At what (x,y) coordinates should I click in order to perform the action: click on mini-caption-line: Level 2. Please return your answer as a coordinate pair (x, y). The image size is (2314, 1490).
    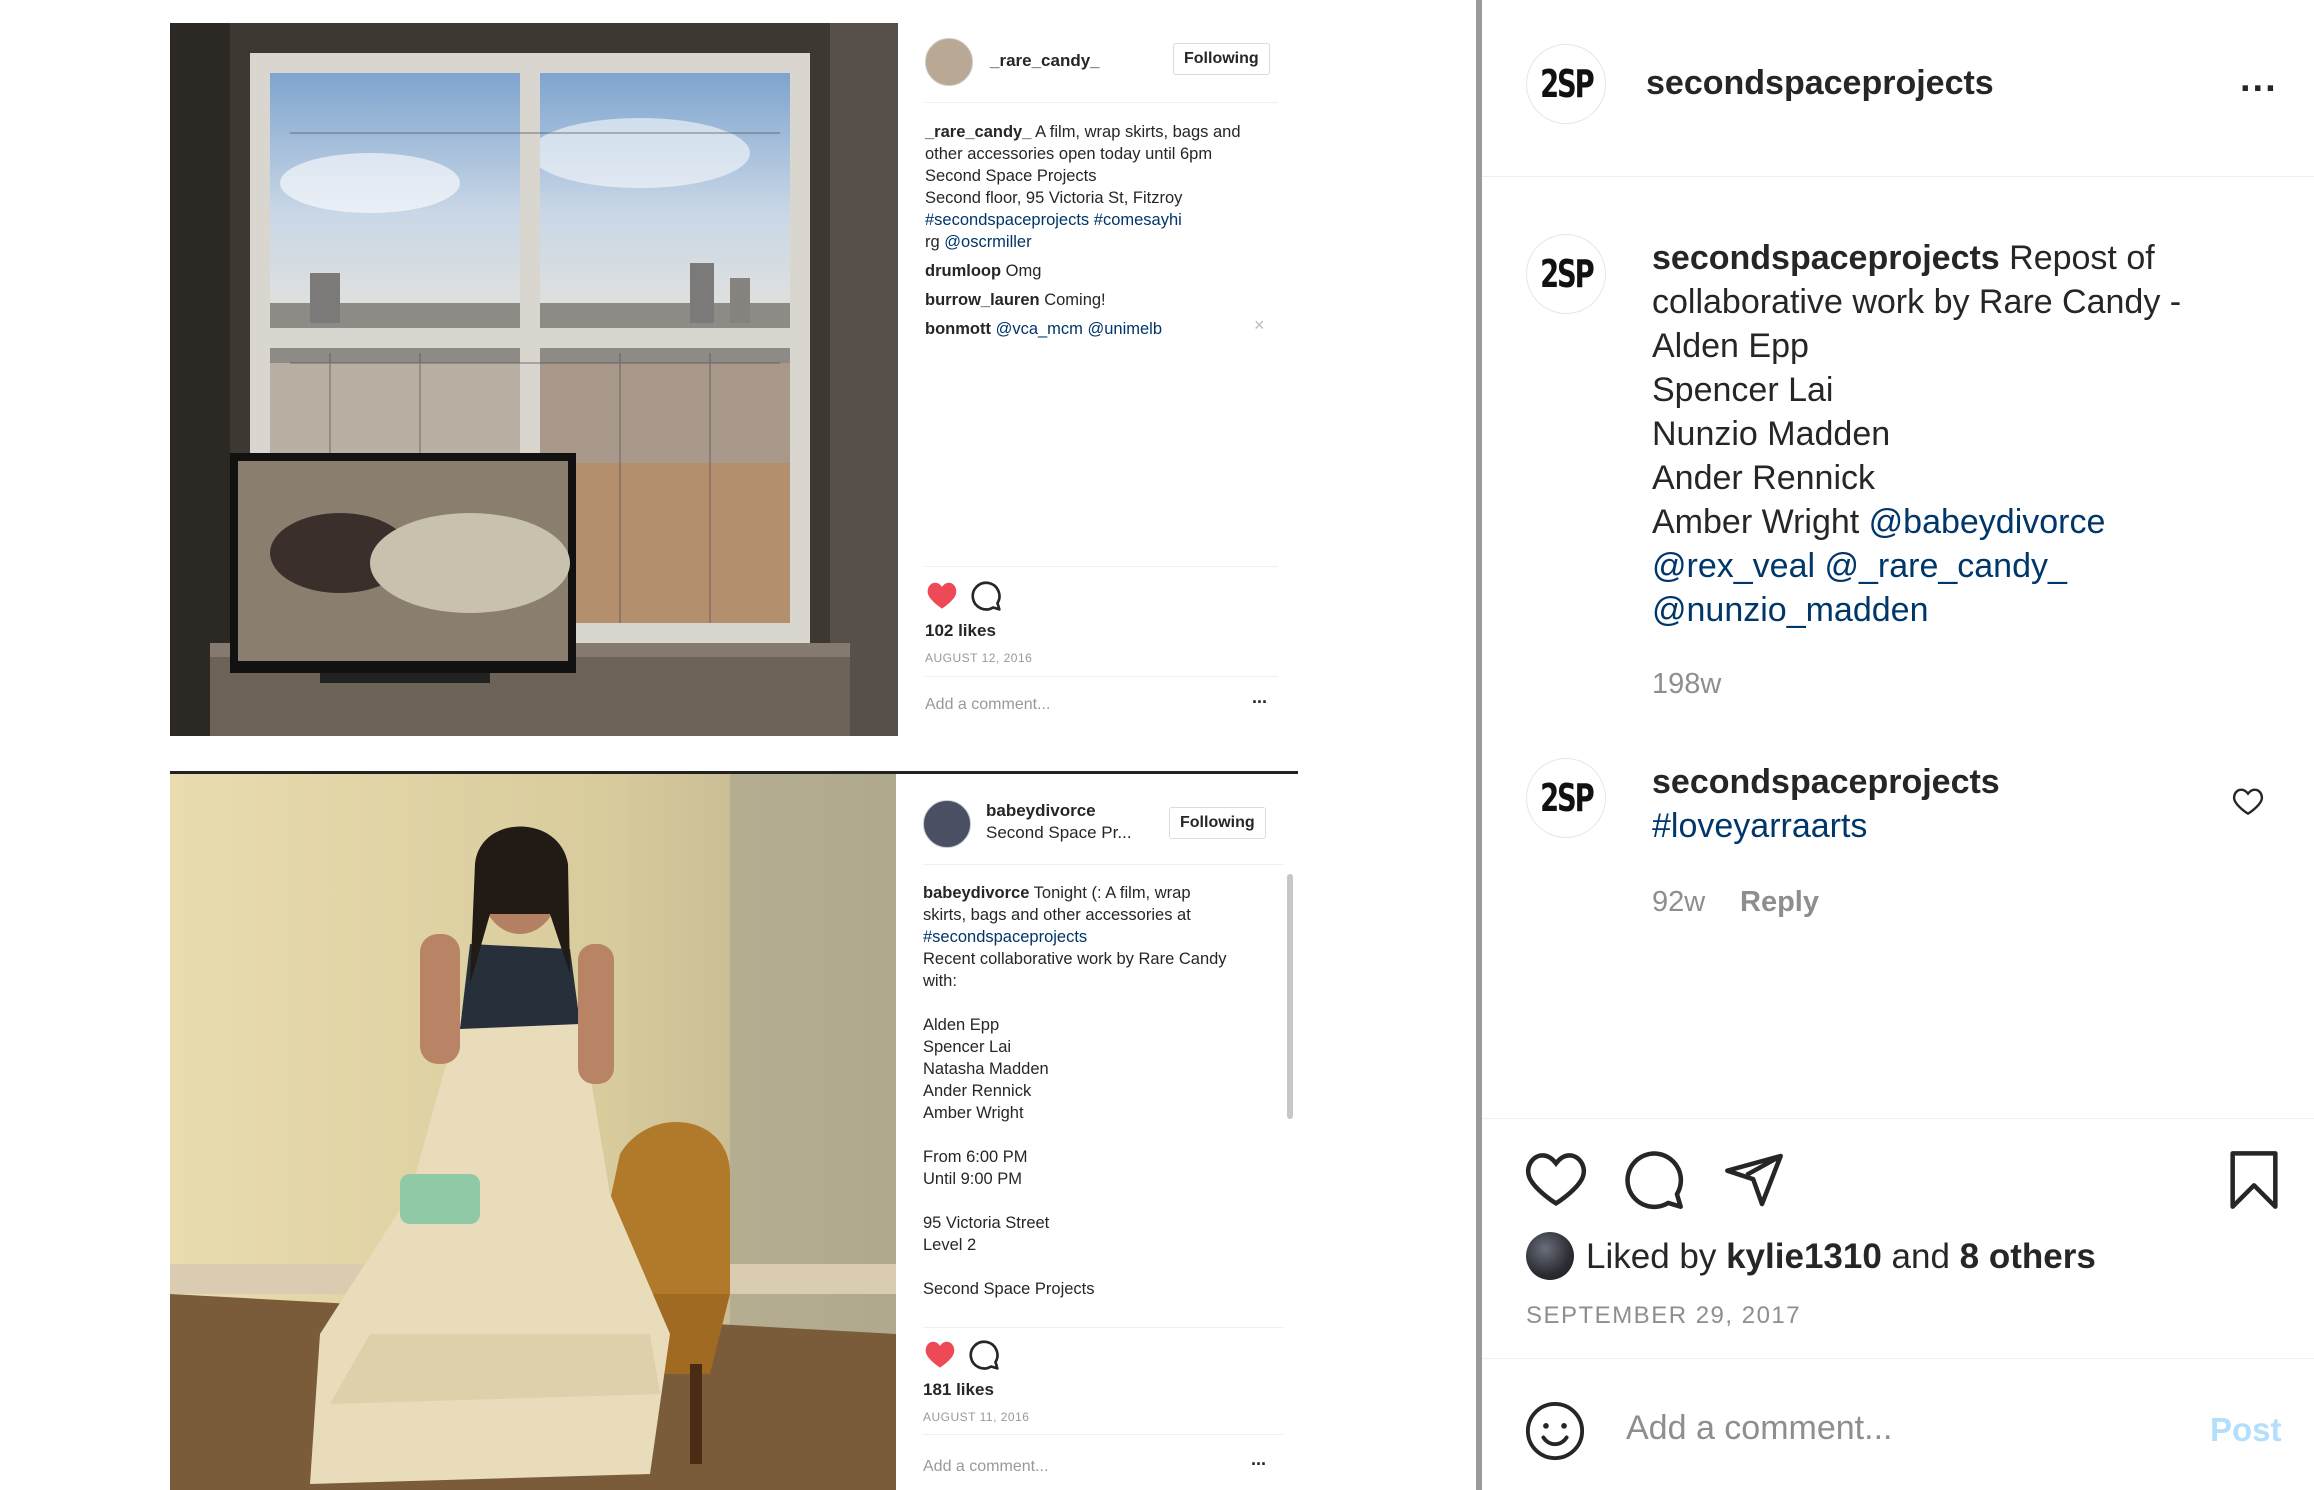
    Looking at the image, I should click on (950, 1245).